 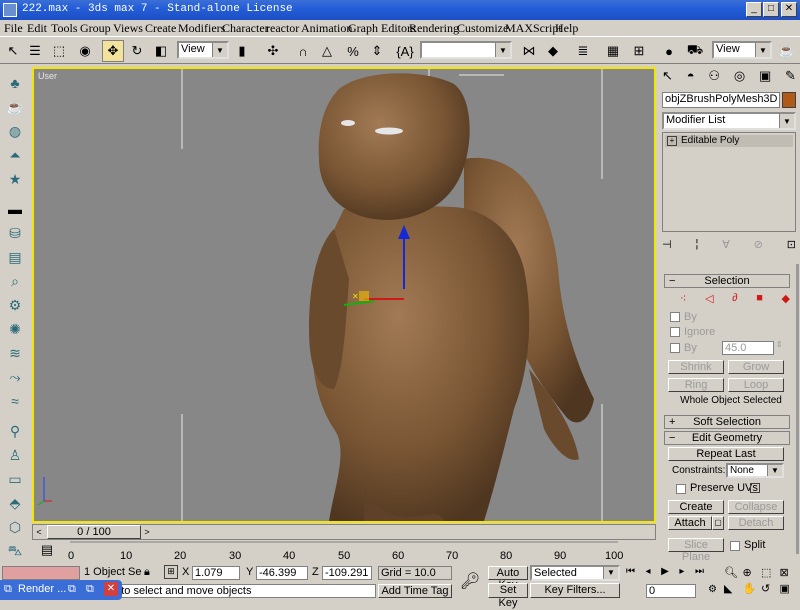 I want to click on arc-rotate-icon: ↺, so click(x=770, y=590).